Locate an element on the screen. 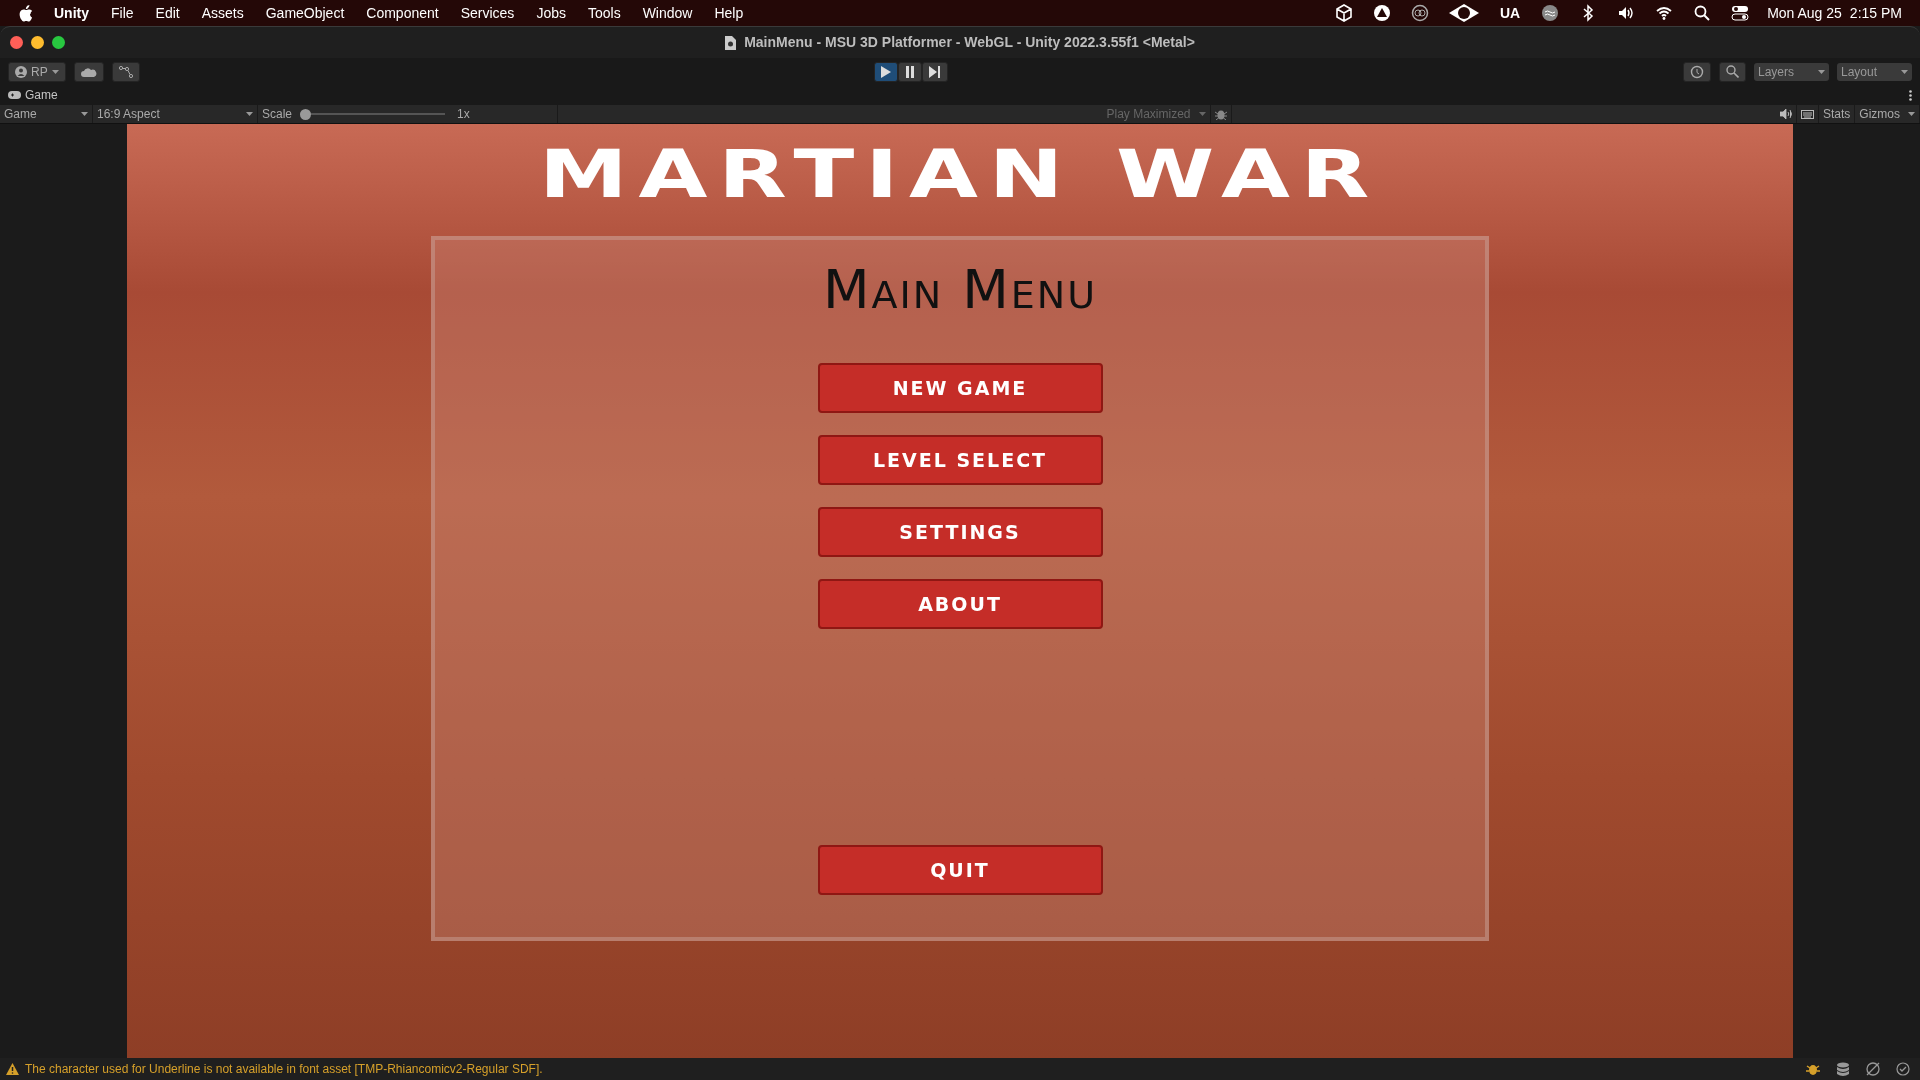 The height and width of the screenshot is (1080, 1920). aspect-dropdown: 16:9 Aspect is located at coordinates (175, 114).